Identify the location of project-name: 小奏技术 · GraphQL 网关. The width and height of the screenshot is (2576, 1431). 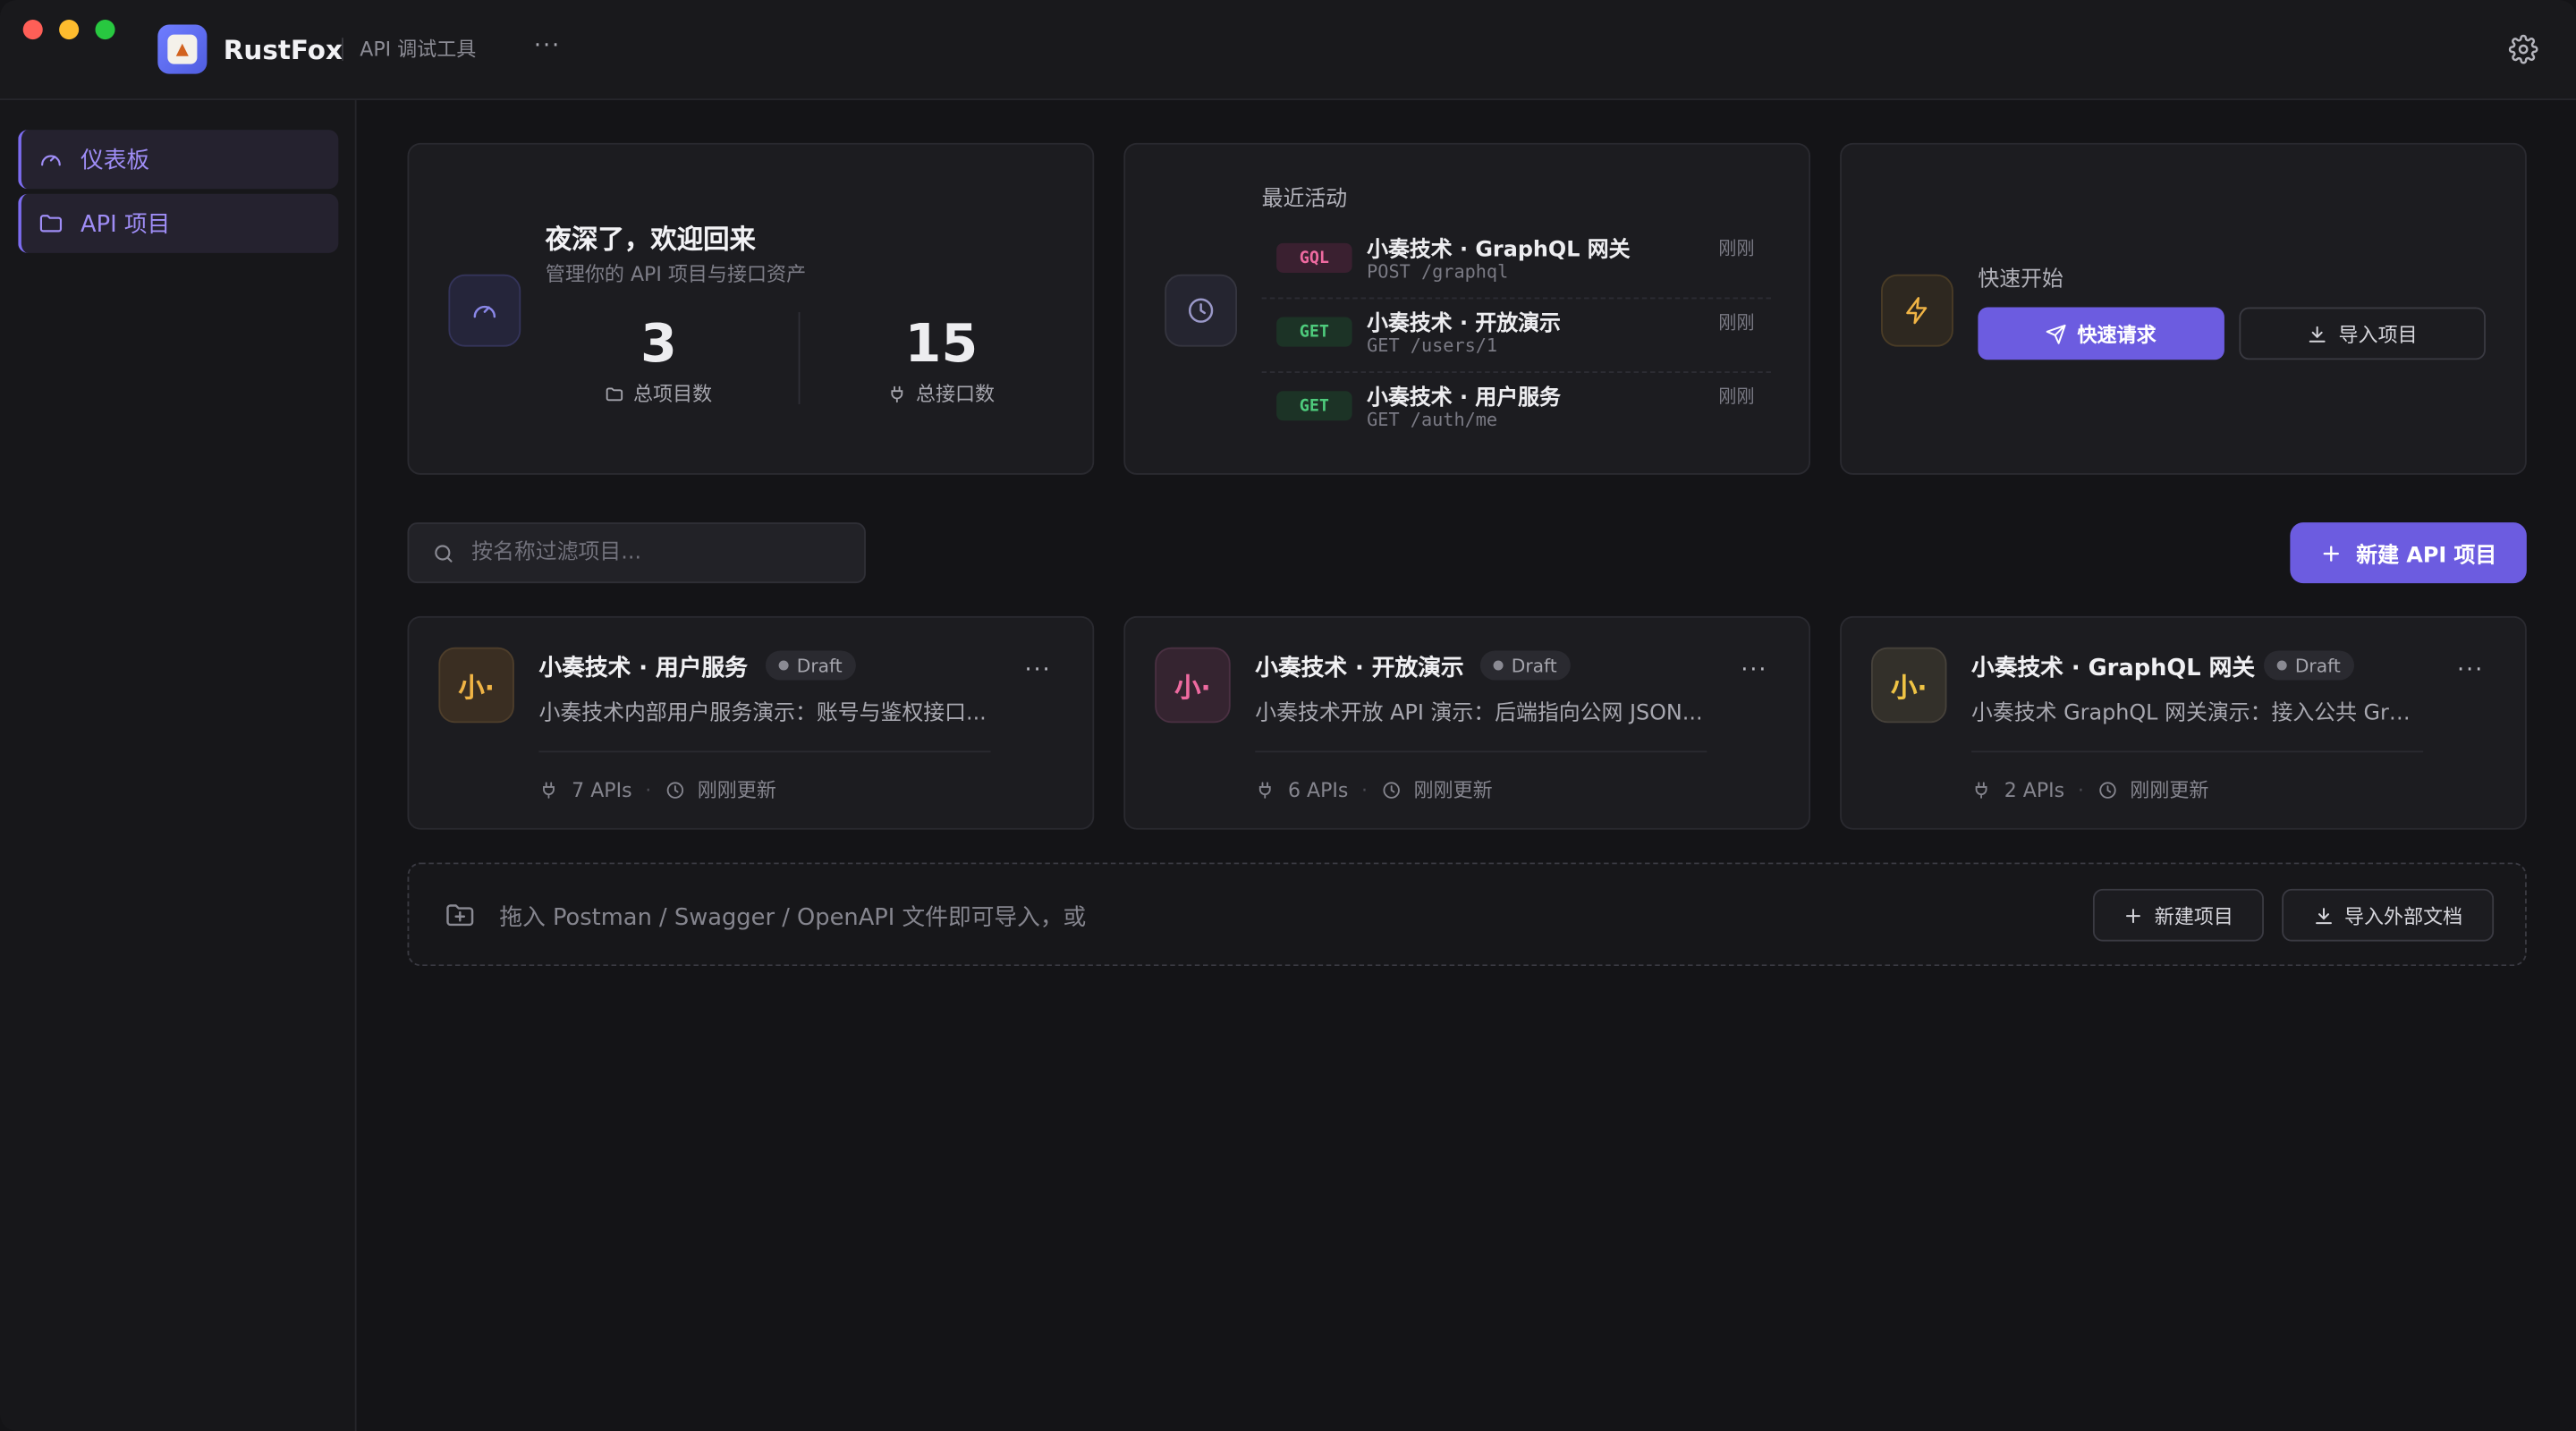
(2113, 668).